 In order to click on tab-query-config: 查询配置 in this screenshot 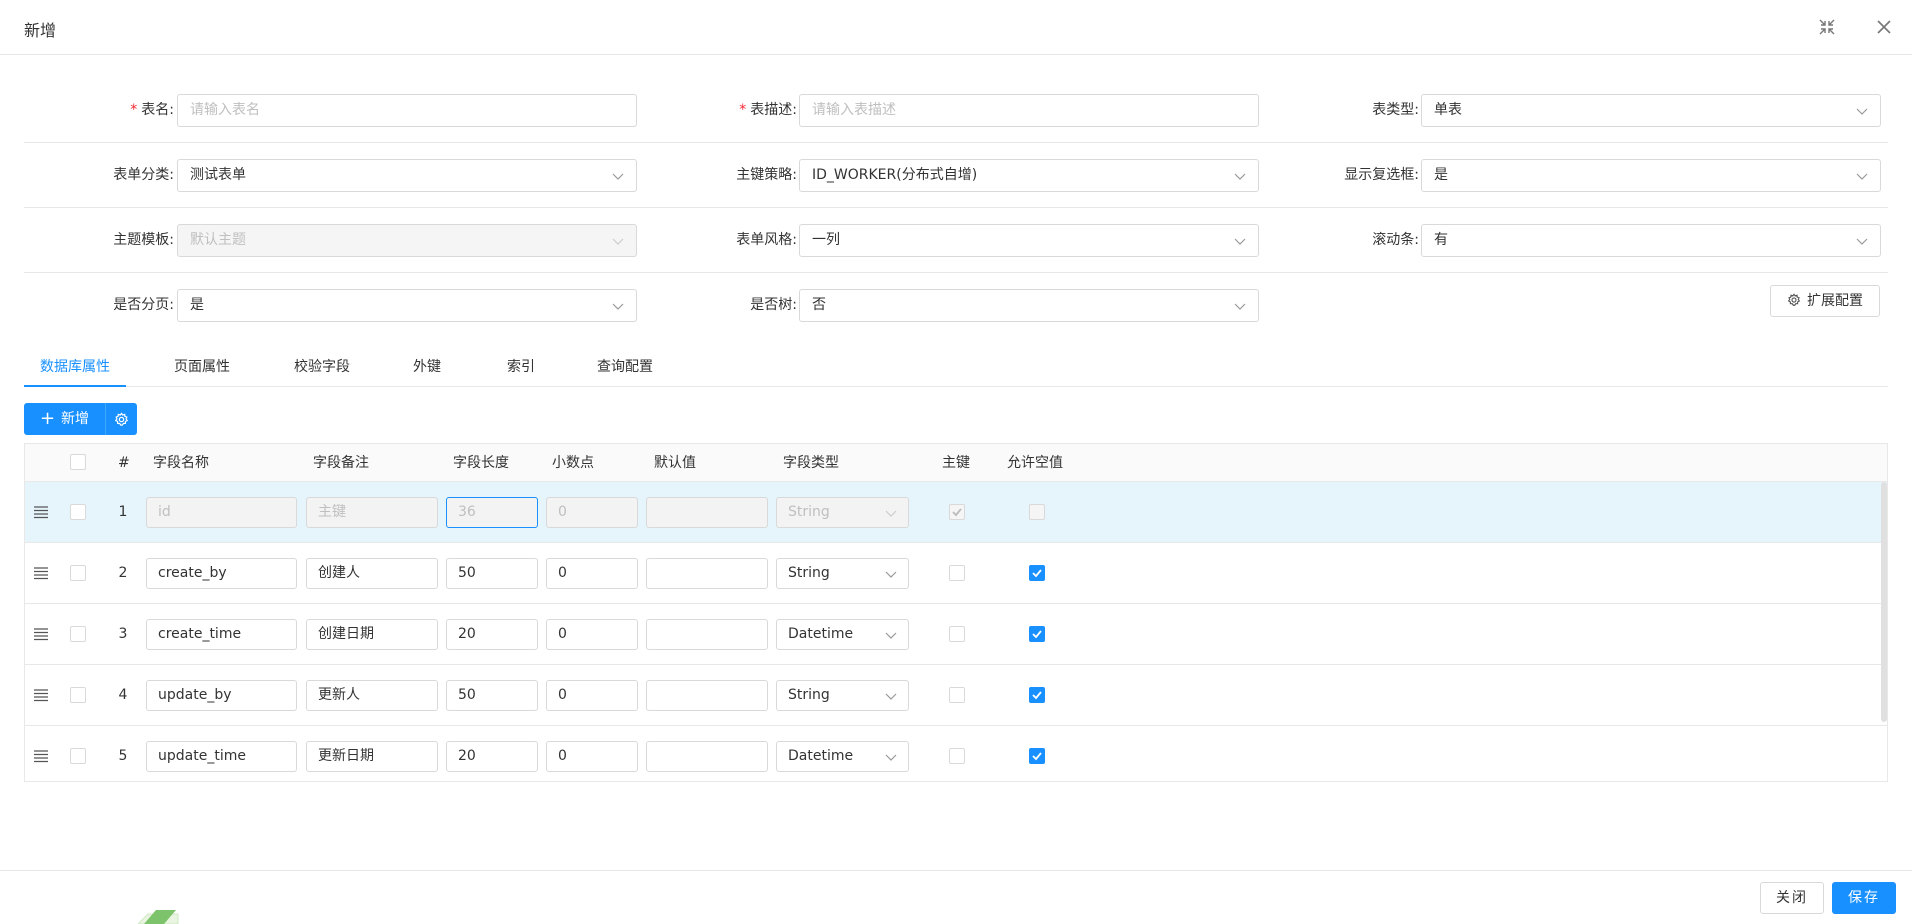, I will do `click(625, 366)`.